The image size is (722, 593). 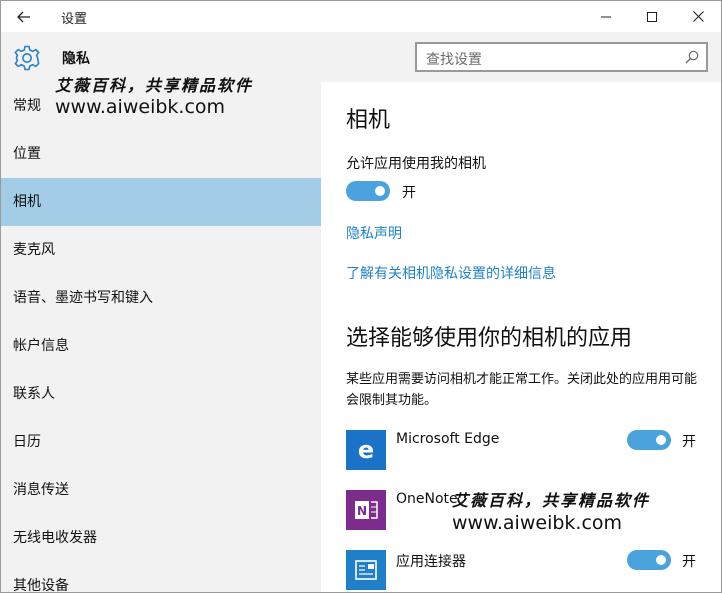 What do you see at coordinates (649, 560) in the screenshot?
I see `app-connector-camera-toggle` at bounding box center [649, 560].